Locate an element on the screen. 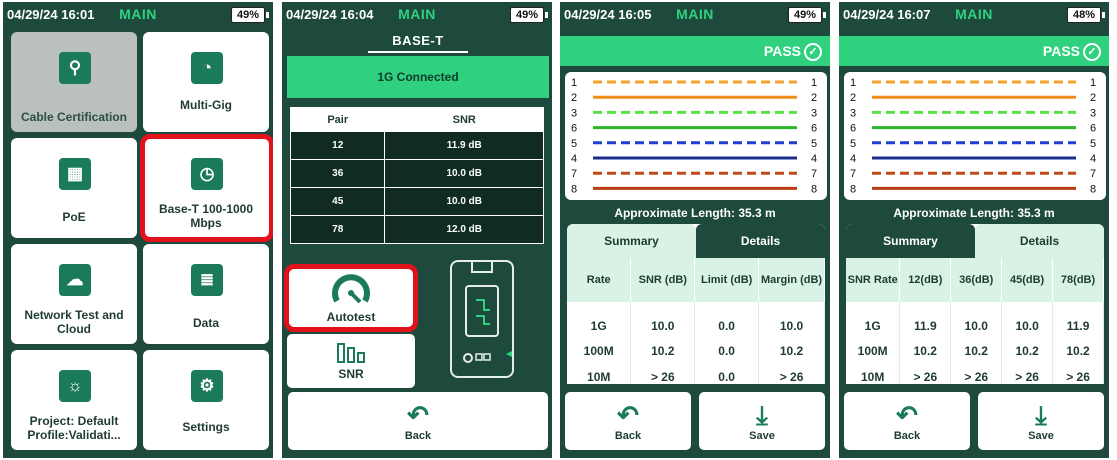 The width and height of the screenshot is (1117, 460). pin-label-left: 4 is located at coordinates (574, 159).